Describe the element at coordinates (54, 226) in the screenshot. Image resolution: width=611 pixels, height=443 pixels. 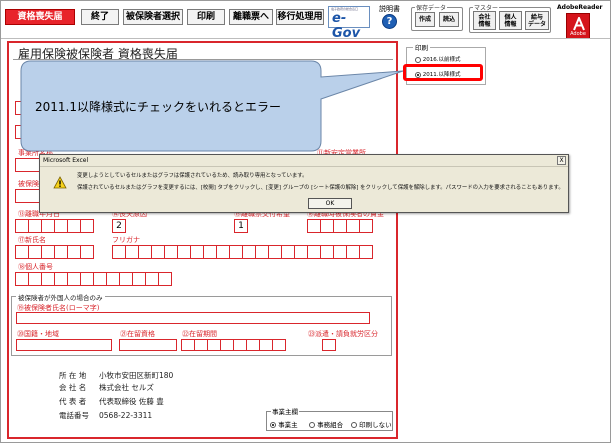
I see `separation-date-cells` at that location.